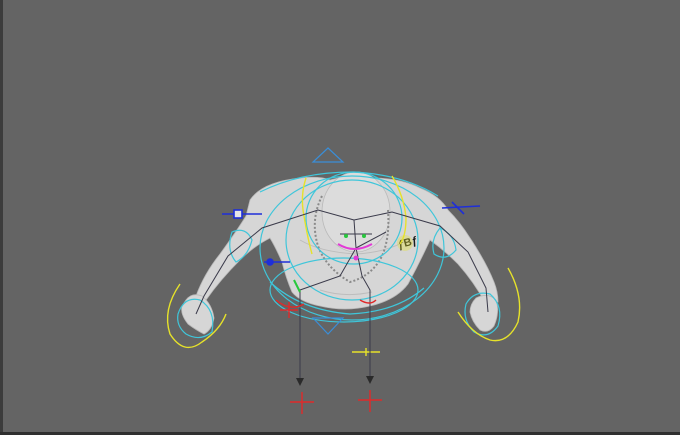 Image resolution: width=680 pixels, height=435 pixels. What do you see at coordinates (302, 403) in the screenshot?
I see `left-foot-locator` at bounding box center [302, 403].